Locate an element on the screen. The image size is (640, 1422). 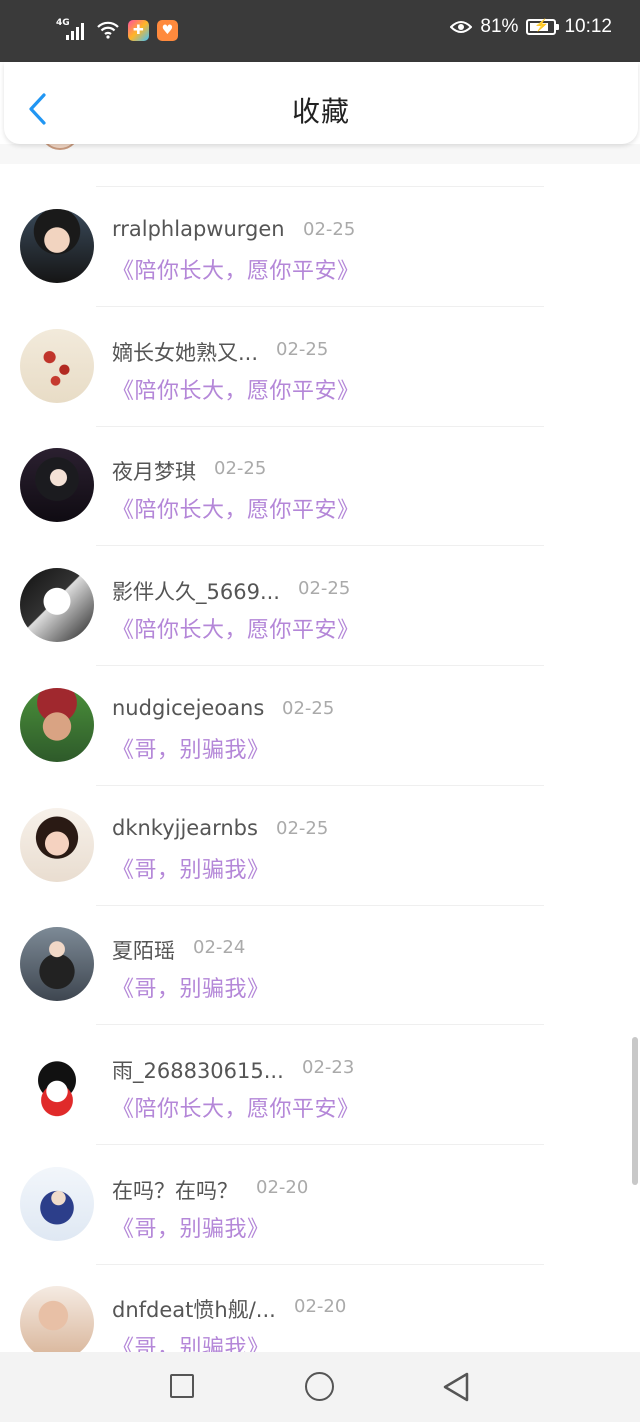
wifi-icon is located at coordinates (108, 30).